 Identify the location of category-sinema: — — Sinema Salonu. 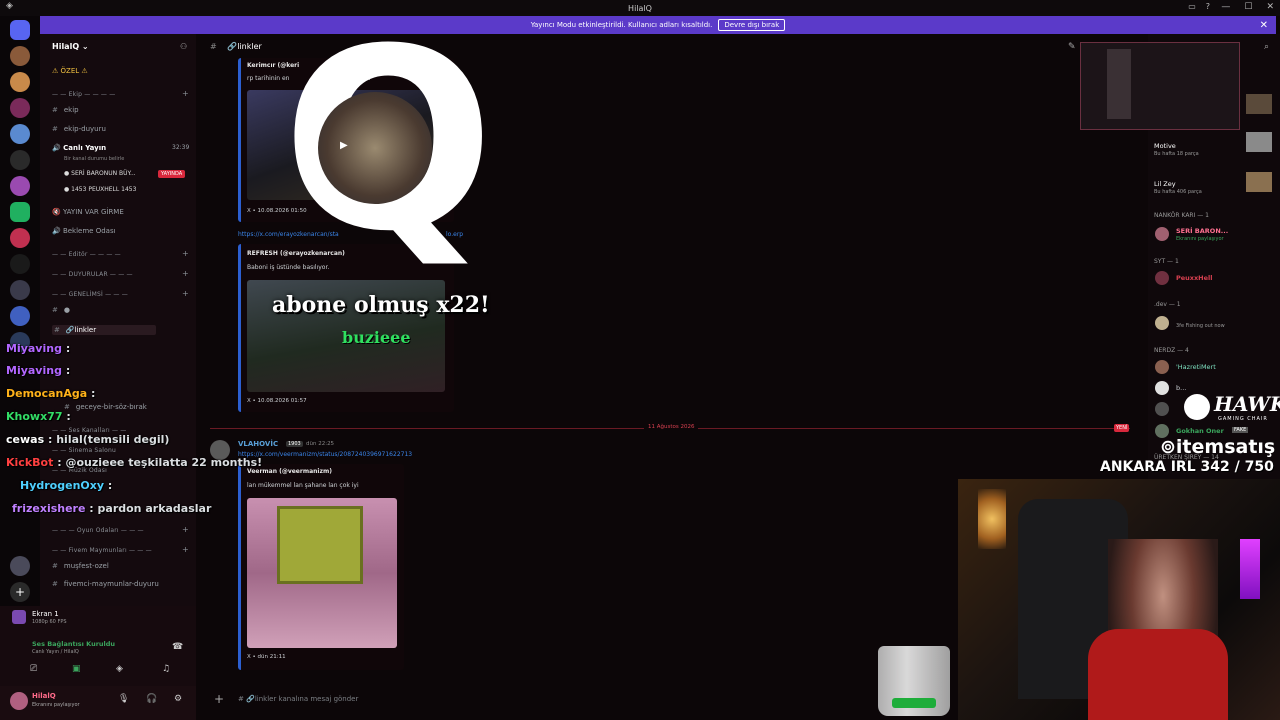
(84, 450).